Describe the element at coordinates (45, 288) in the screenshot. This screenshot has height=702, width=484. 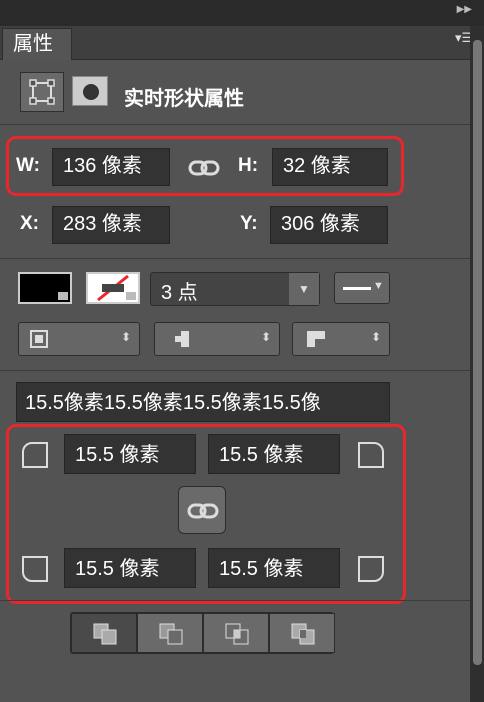
I see `fill-swatch` at that location.